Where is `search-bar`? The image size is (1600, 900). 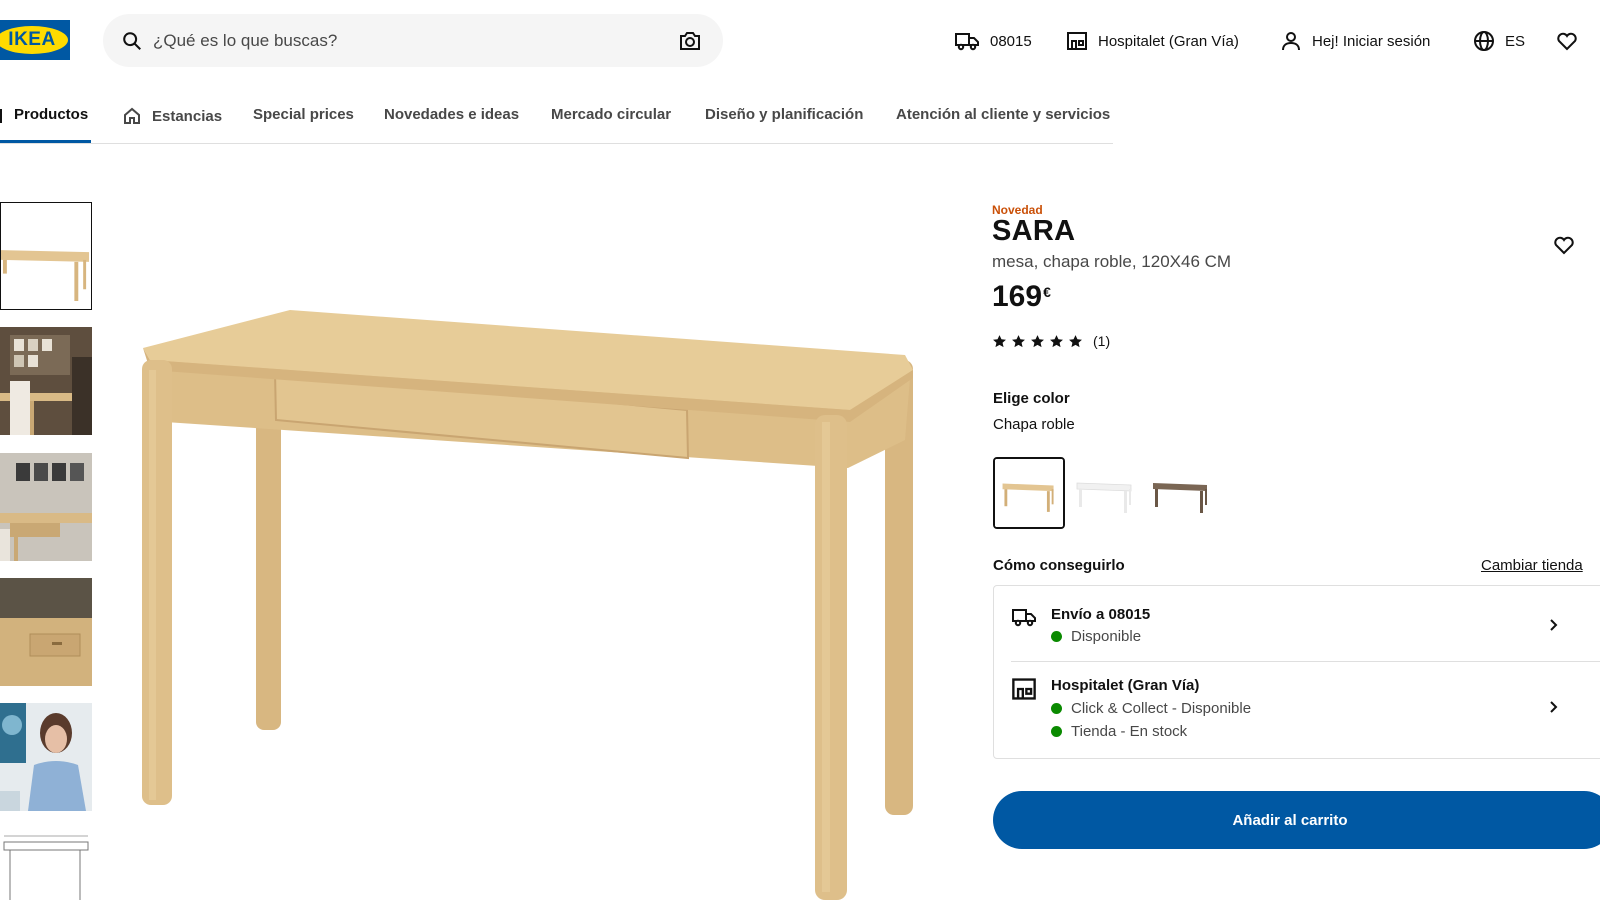
search-bar is located at coordinates (413, 40).